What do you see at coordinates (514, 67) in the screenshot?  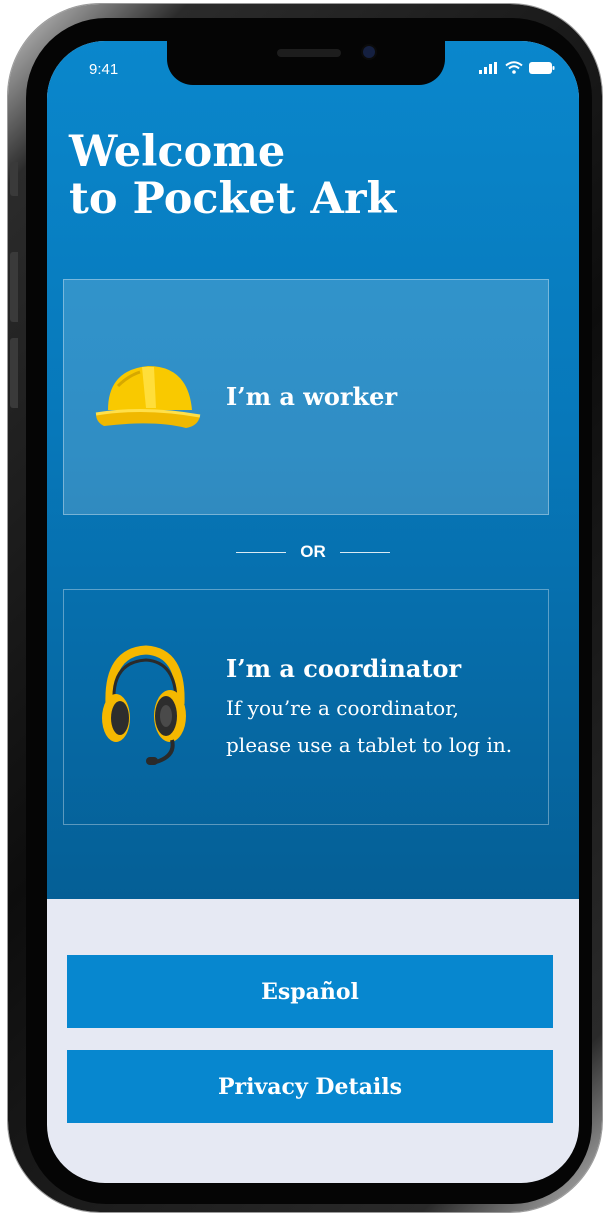 I see `wifi-icon` at bounding box center [514, 67].